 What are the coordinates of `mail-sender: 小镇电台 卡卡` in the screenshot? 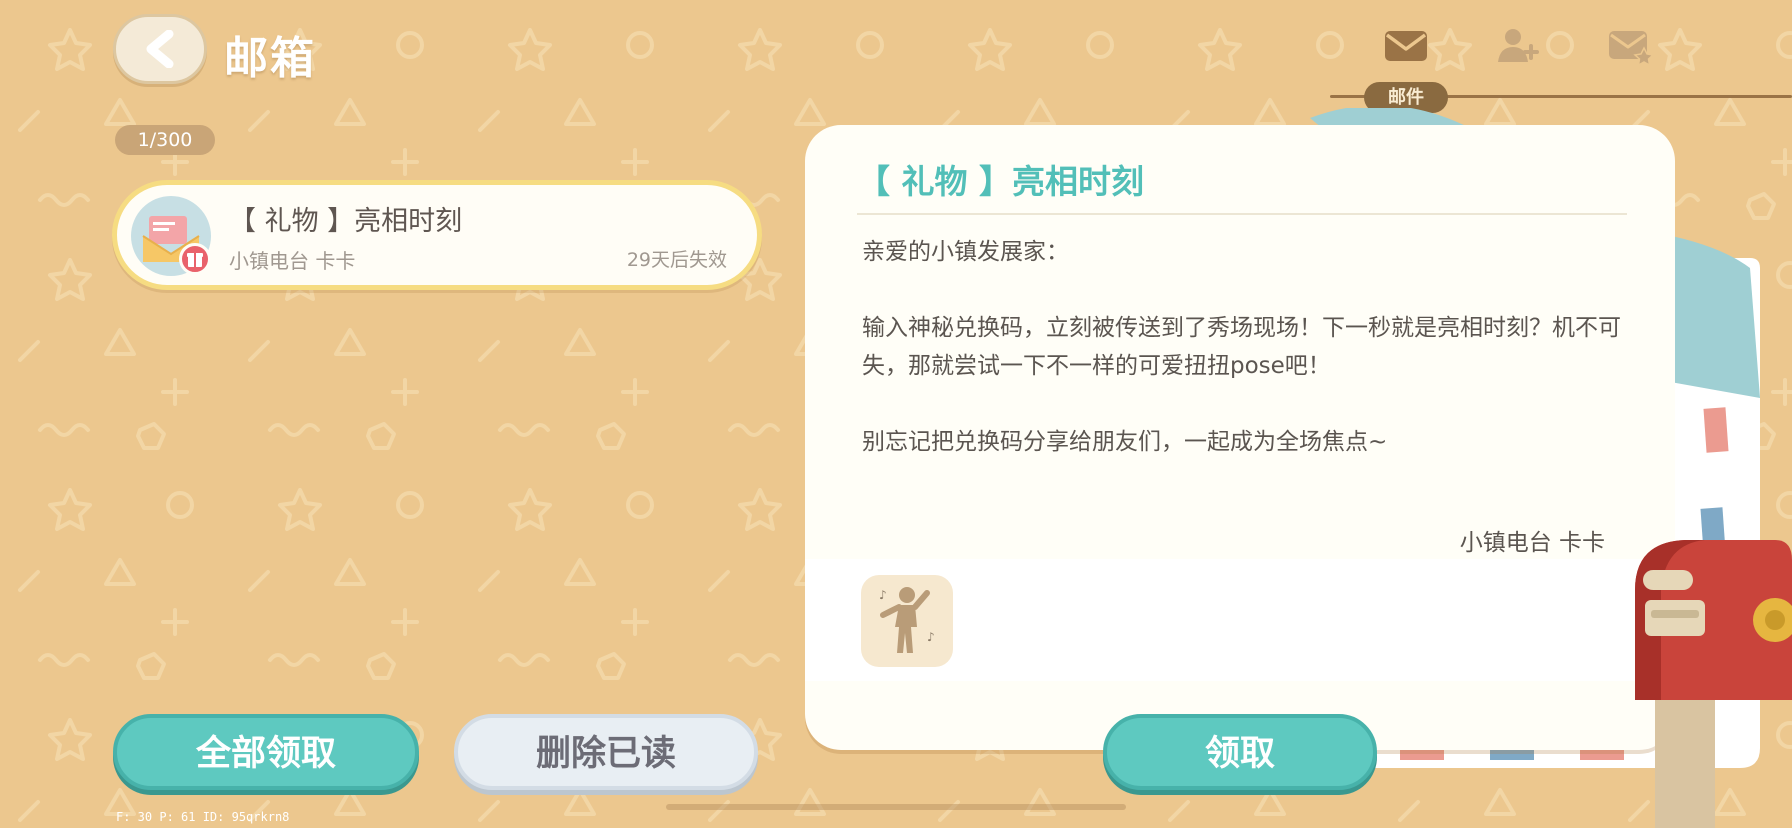 It's located at (292, 261).